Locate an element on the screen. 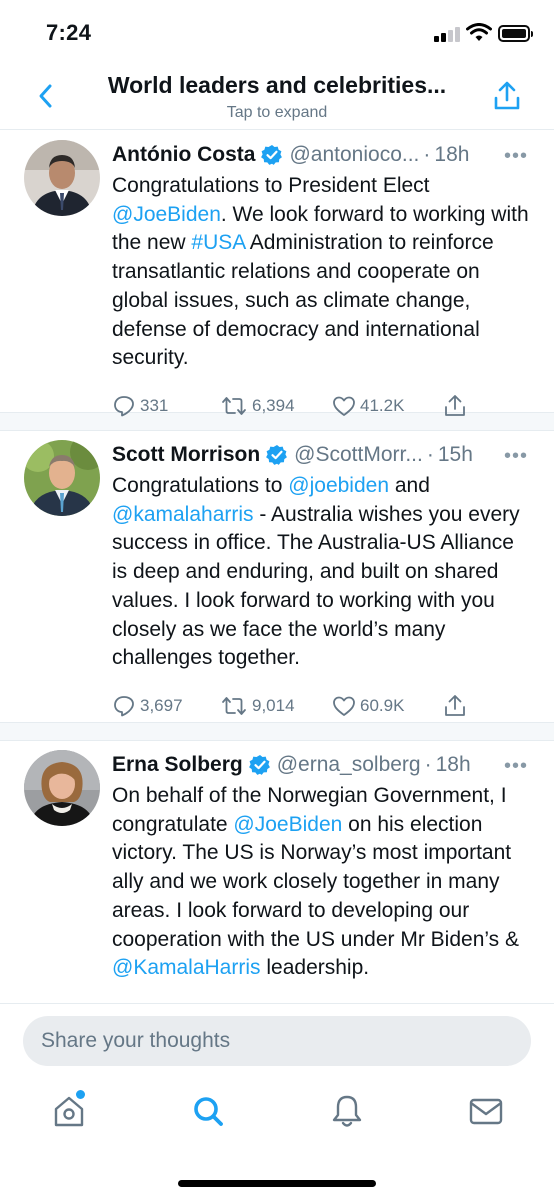 The height and width of the screenshot is (1200, 554). author-name: António Costa is located at coordinates (183, 155).